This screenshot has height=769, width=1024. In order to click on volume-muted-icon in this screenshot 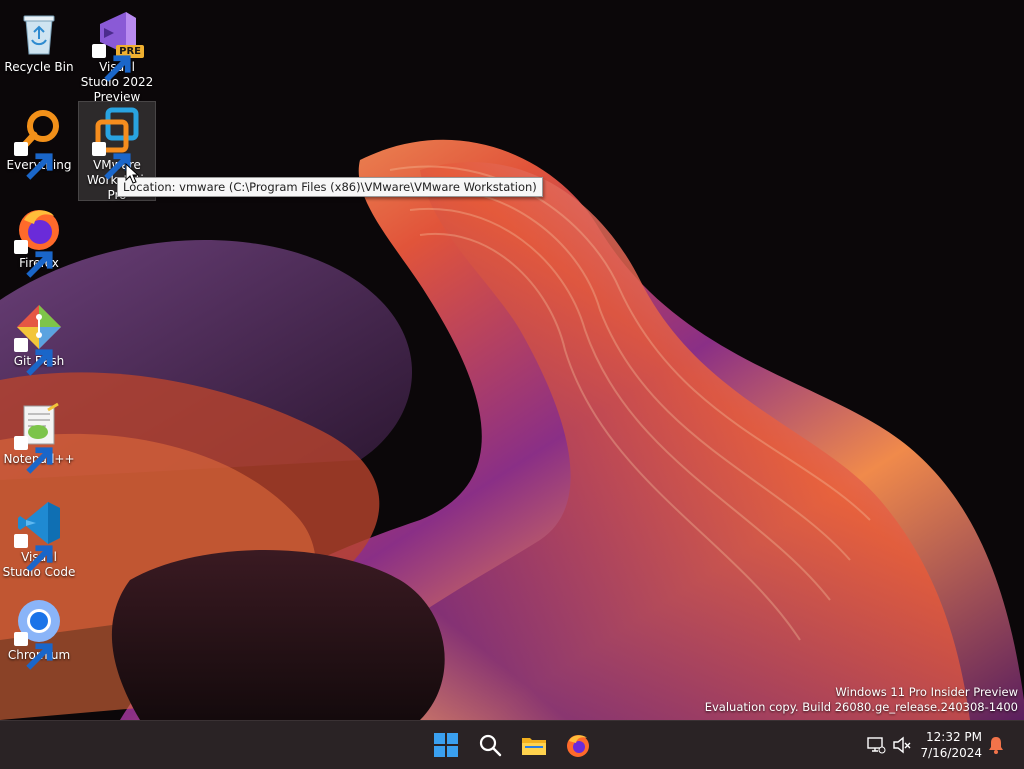, I will do `click(902, 745)`.